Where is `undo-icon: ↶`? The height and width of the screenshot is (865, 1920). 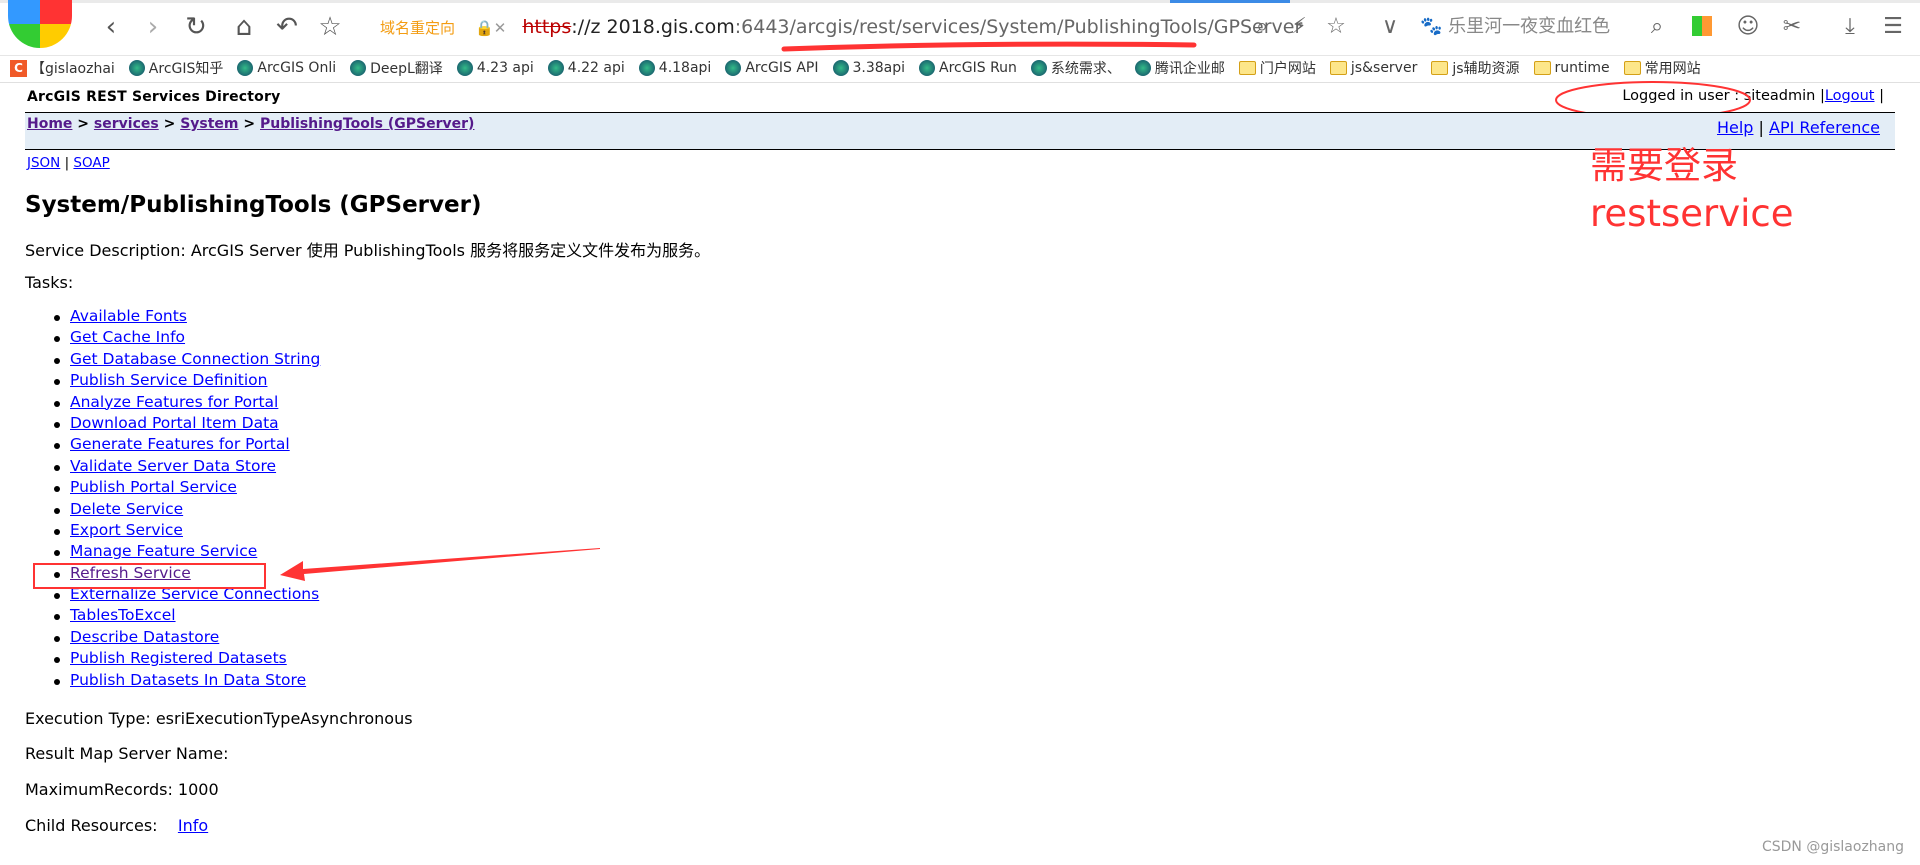 undo-icon: ↶ is located at coordinates (287, 27).